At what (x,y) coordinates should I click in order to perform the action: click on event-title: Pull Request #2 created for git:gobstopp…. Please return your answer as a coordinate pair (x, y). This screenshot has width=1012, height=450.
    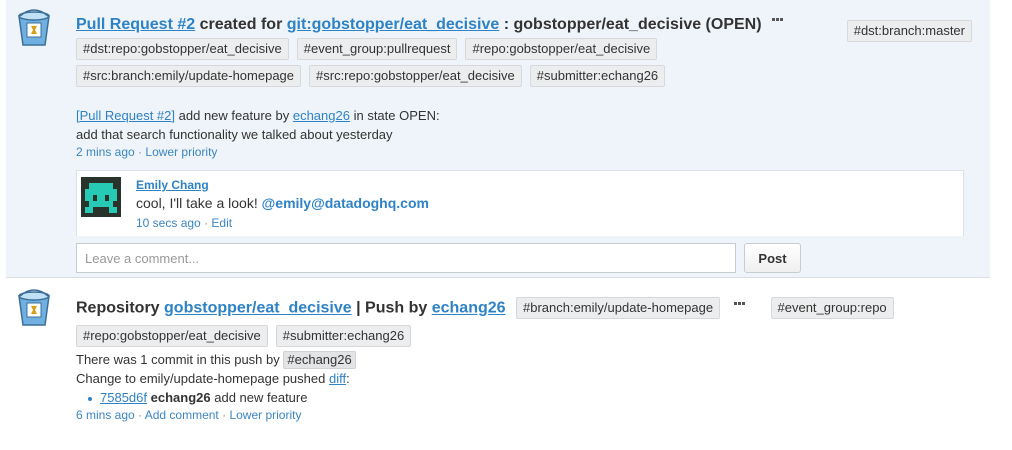
    Looking at the image, I should click on (528, 25).